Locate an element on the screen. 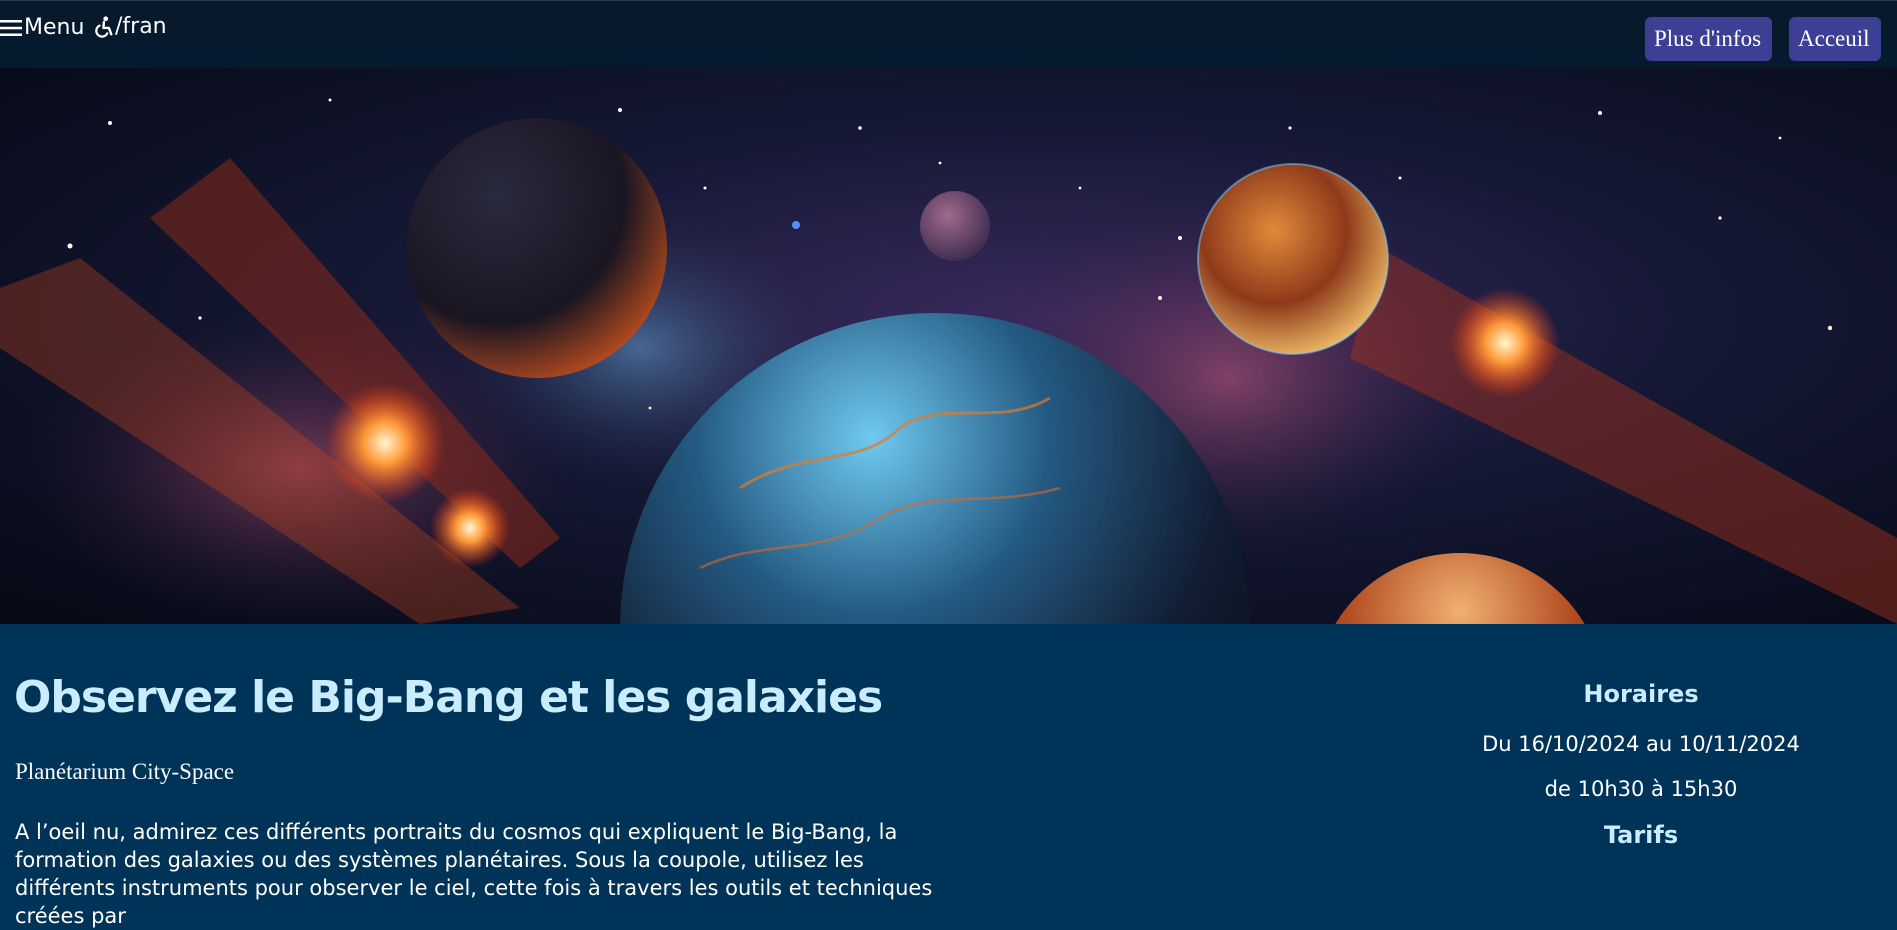 This screenshot has width=1897, height=930. menu-label: Menu is located at coordinates (54, 27).